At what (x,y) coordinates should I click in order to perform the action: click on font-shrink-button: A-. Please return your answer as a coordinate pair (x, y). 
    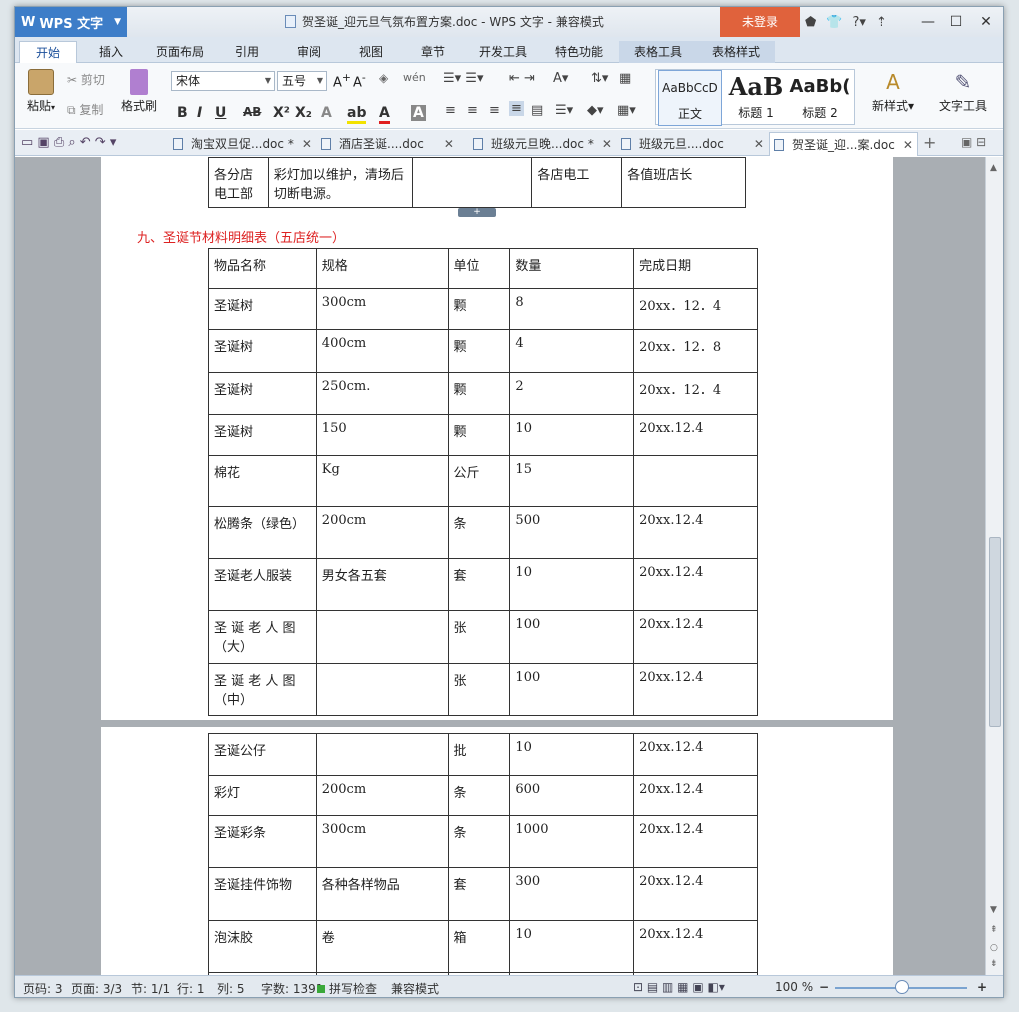
    Looking at the image, I should click on (359, 80).